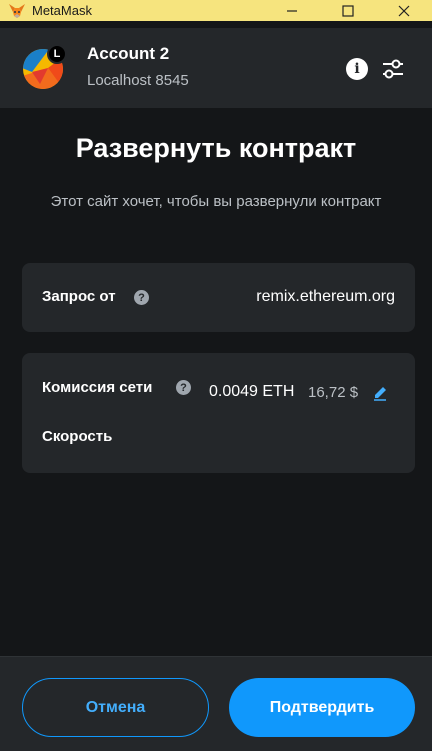 The width and height of the screenshot is (432, 751). Describe the element at coordinates (77, 436) in the screenshot. I see `speed-label: Скорость` at that location.